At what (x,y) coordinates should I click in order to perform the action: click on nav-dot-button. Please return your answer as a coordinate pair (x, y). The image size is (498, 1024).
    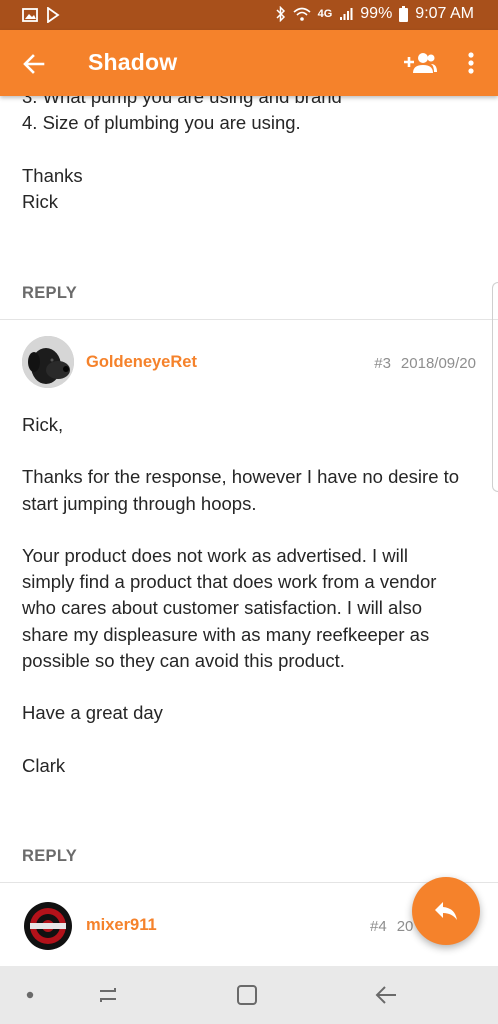
    Looking at the image, I should click on (30, 995).